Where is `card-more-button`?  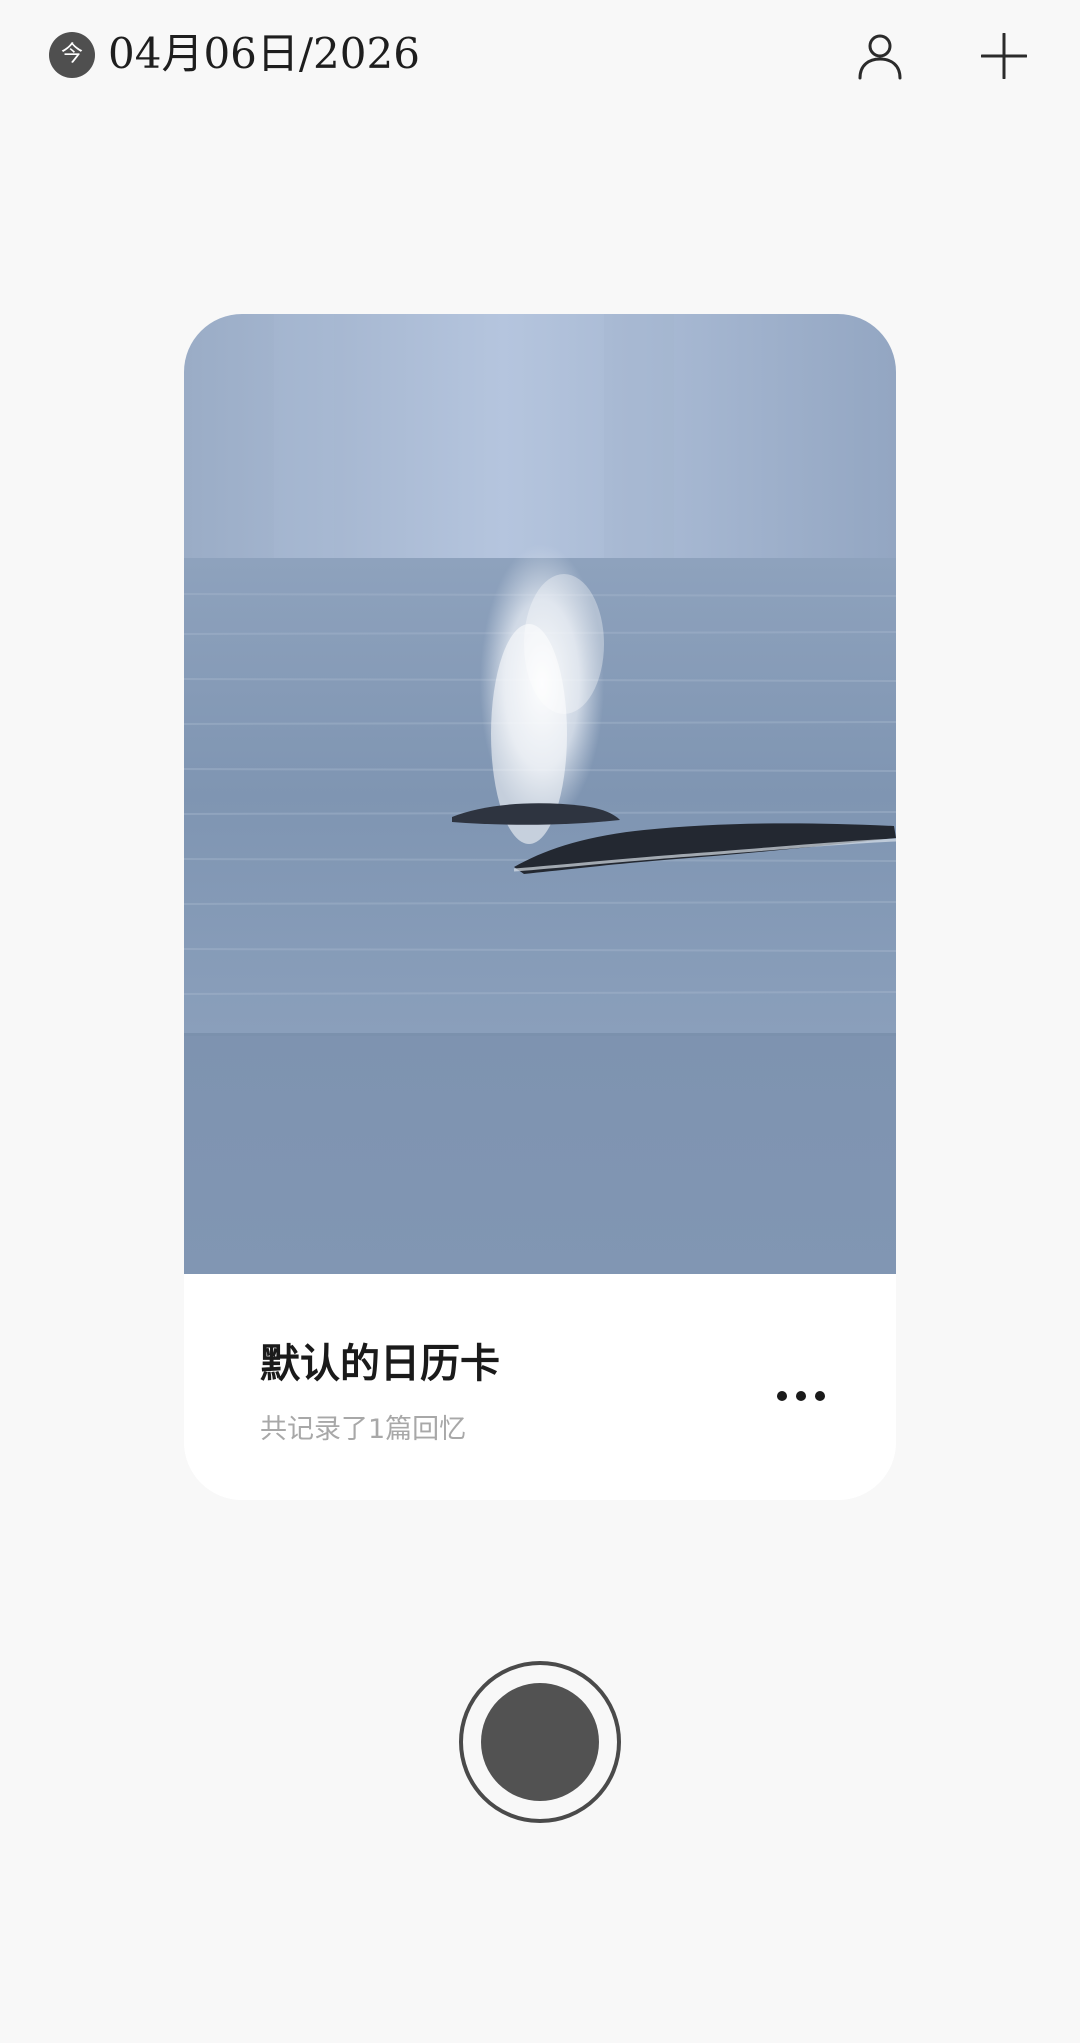 card-more-button is located at coordinates (801, 1396).